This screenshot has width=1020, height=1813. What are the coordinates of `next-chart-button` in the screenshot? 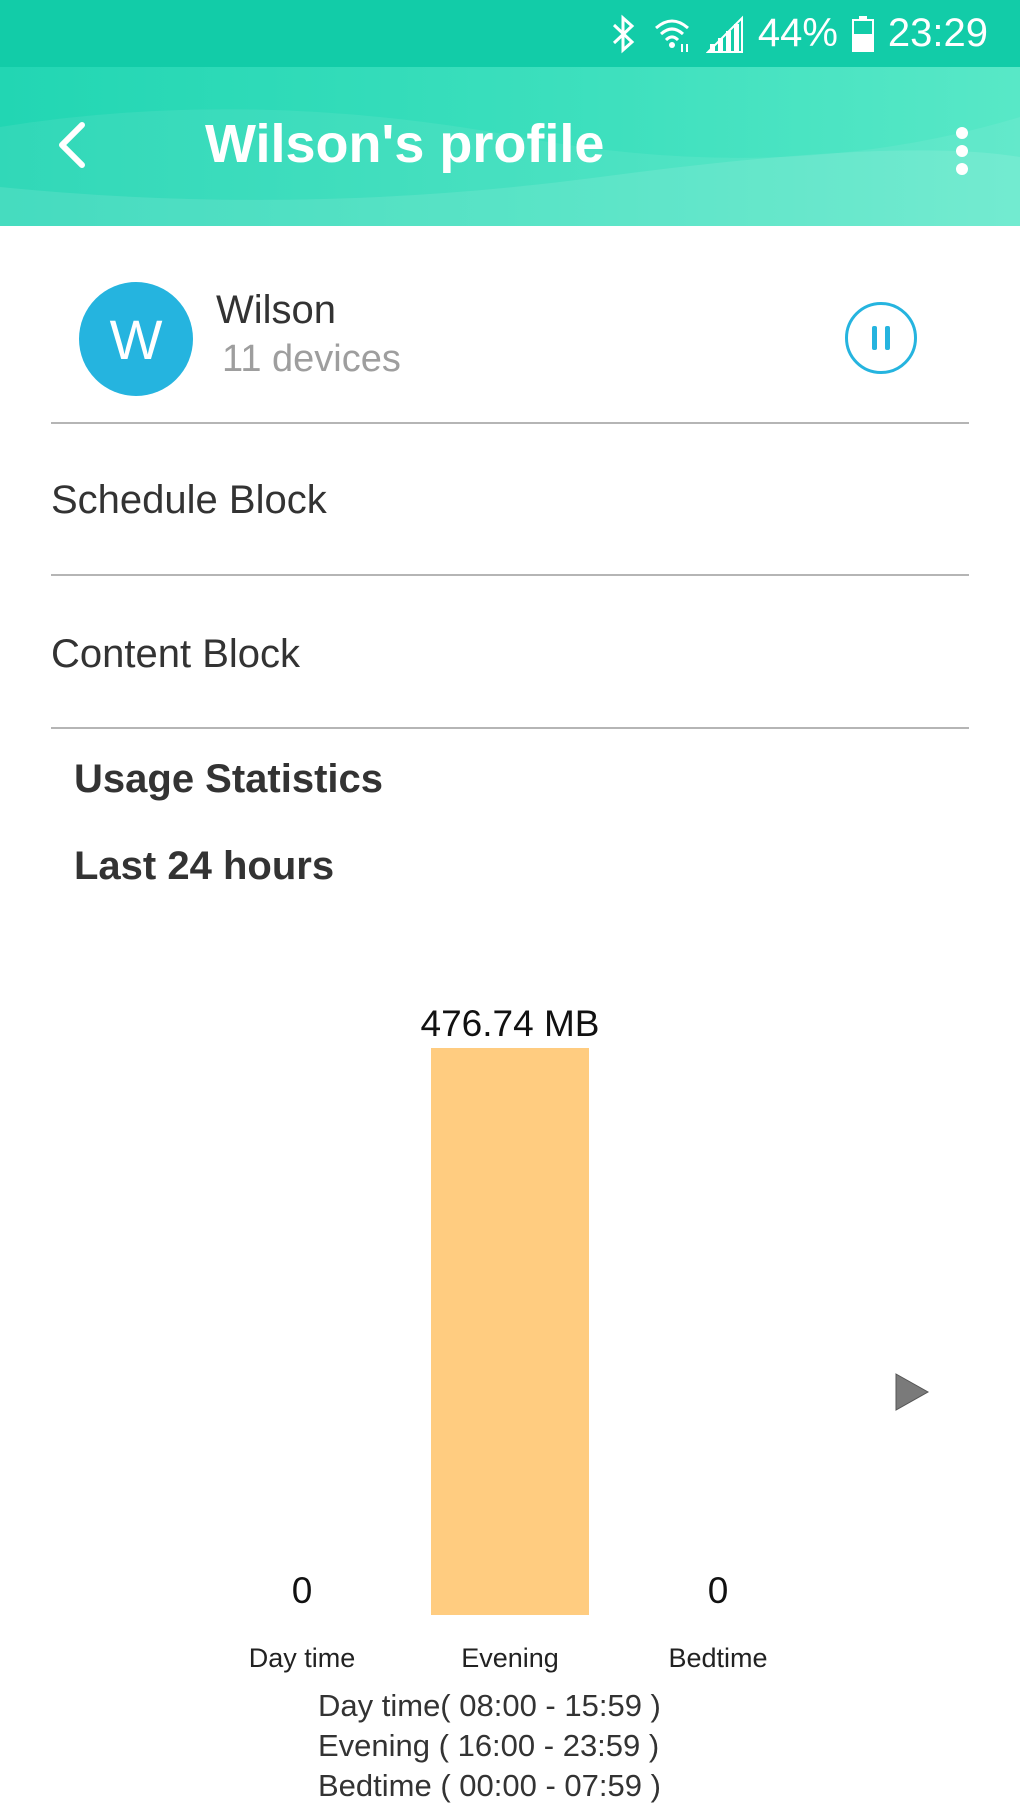 It's located at (912, 1392).